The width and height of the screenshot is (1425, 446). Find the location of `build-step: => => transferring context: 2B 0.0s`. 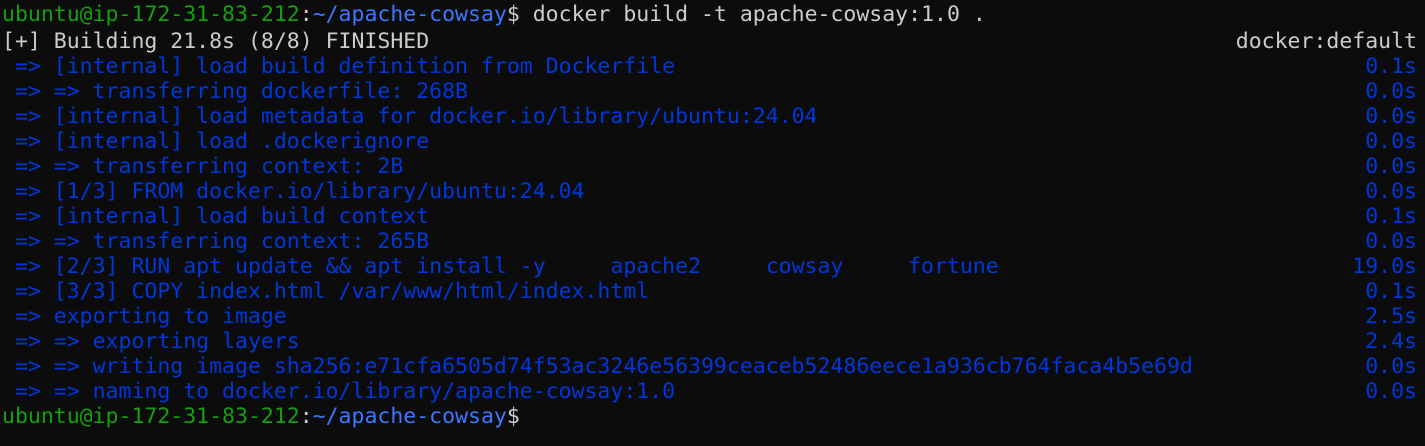

build-step: => => transferring context: 2B 0.0s is located at coordinates (709, 166).